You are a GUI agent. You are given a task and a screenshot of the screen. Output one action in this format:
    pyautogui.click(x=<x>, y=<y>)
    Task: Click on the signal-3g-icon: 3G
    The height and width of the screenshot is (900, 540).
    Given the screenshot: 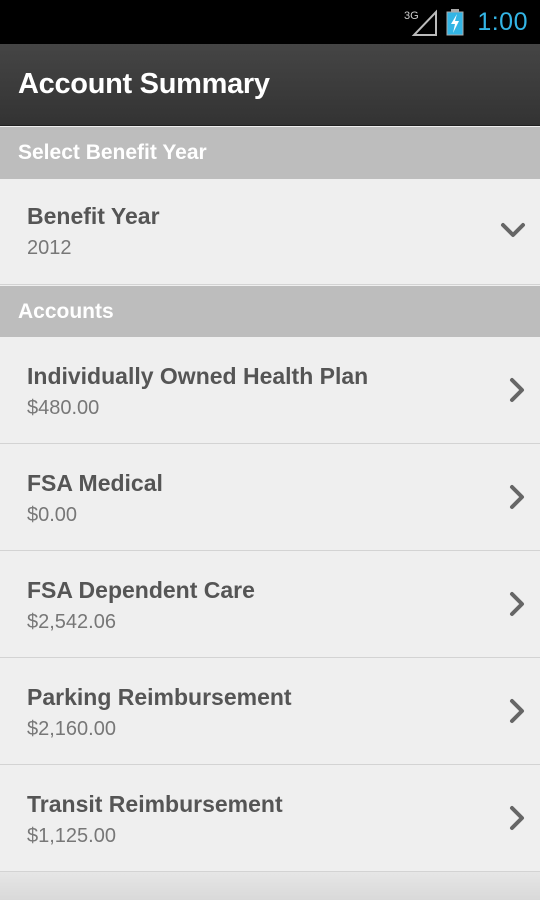 What is the action you would take?
    pyautogui.click(x=420, y=22)
    